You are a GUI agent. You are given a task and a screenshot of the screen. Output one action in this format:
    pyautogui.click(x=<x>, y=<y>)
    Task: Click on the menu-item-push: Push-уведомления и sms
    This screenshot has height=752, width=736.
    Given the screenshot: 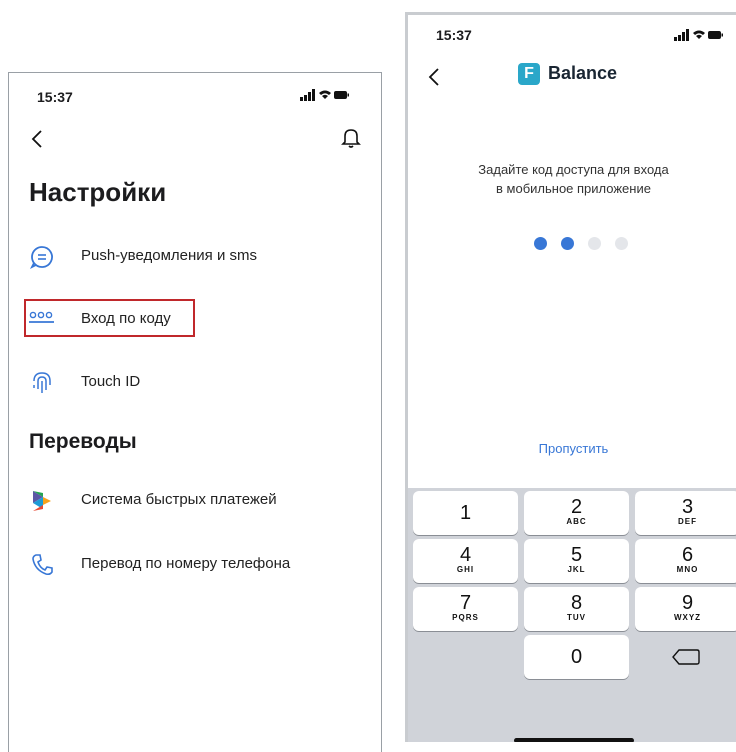 What is the action you would take?
    pyautogui.click(x=194, y=257)
    